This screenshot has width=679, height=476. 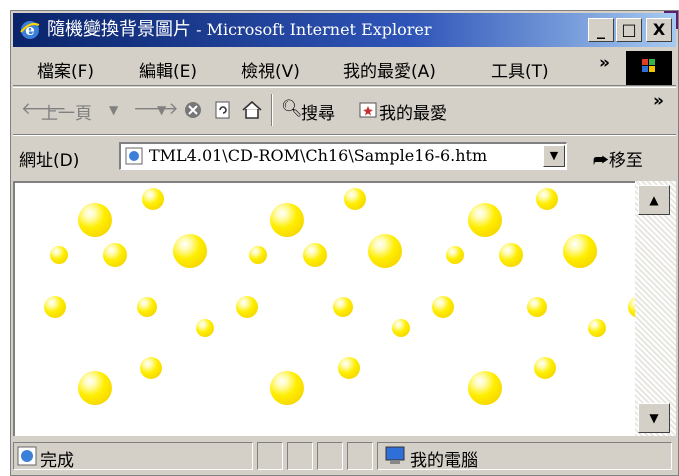 I want to click on toolbar: 🡐 上一頁 ▼ 🡒 ▼ 🔍︎ 搜尋 我的最愛 », so click(x=344, y=111).